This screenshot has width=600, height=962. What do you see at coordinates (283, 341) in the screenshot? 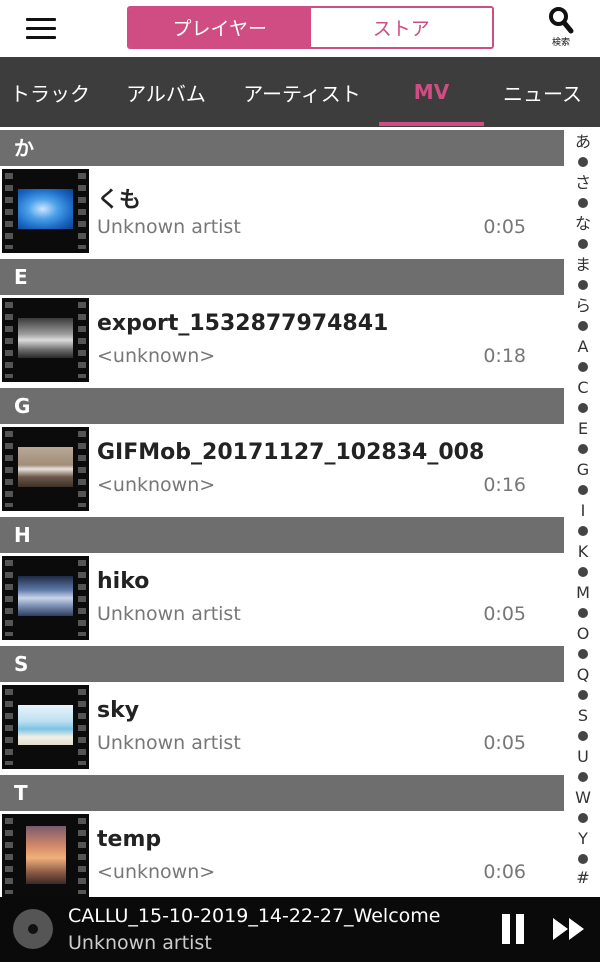
I see `list-item: export_1532877974841 <unknown> 0:18` at bounding box center [283, 341].